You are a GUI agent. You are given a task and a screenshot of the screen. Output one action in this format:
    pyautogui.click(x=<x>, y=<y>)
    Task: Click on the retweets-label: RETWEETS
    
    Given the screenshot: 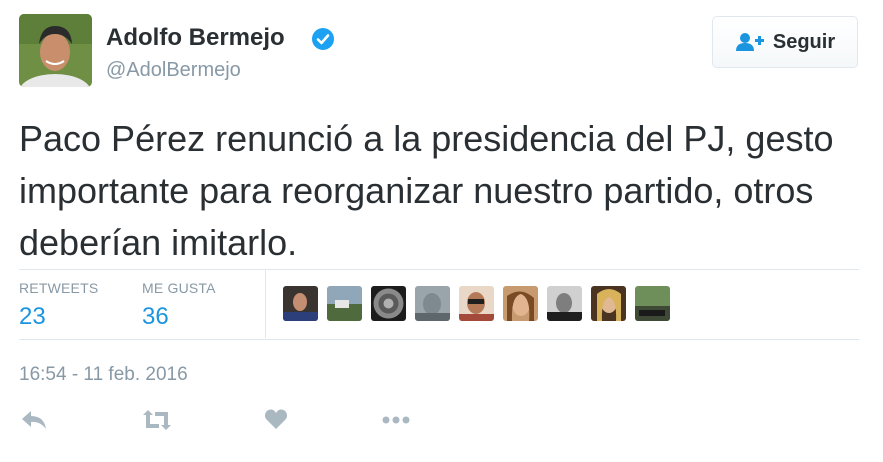 What is the action you would take?
    pyautogui.click(x=59, y=288)
    